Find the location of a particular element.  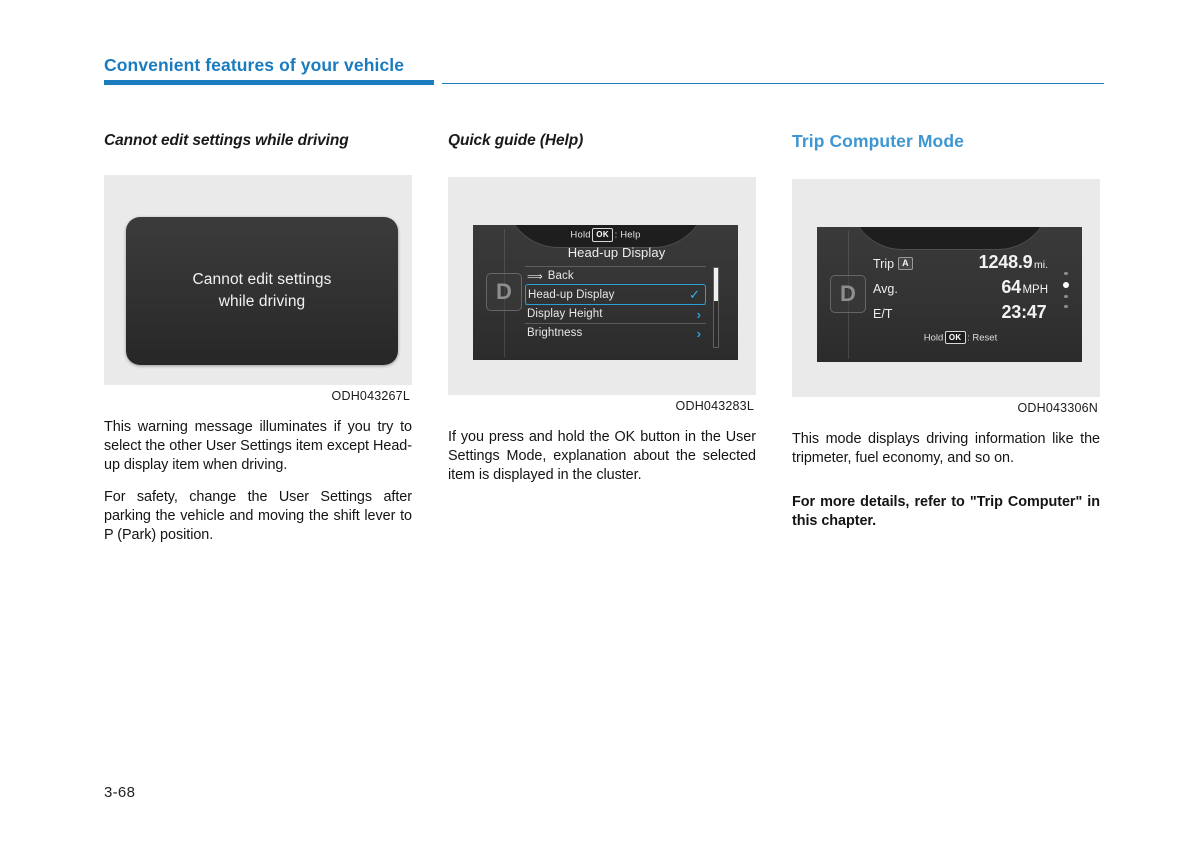

trip-row-label: Avg. is located at coordinates (885, 288).